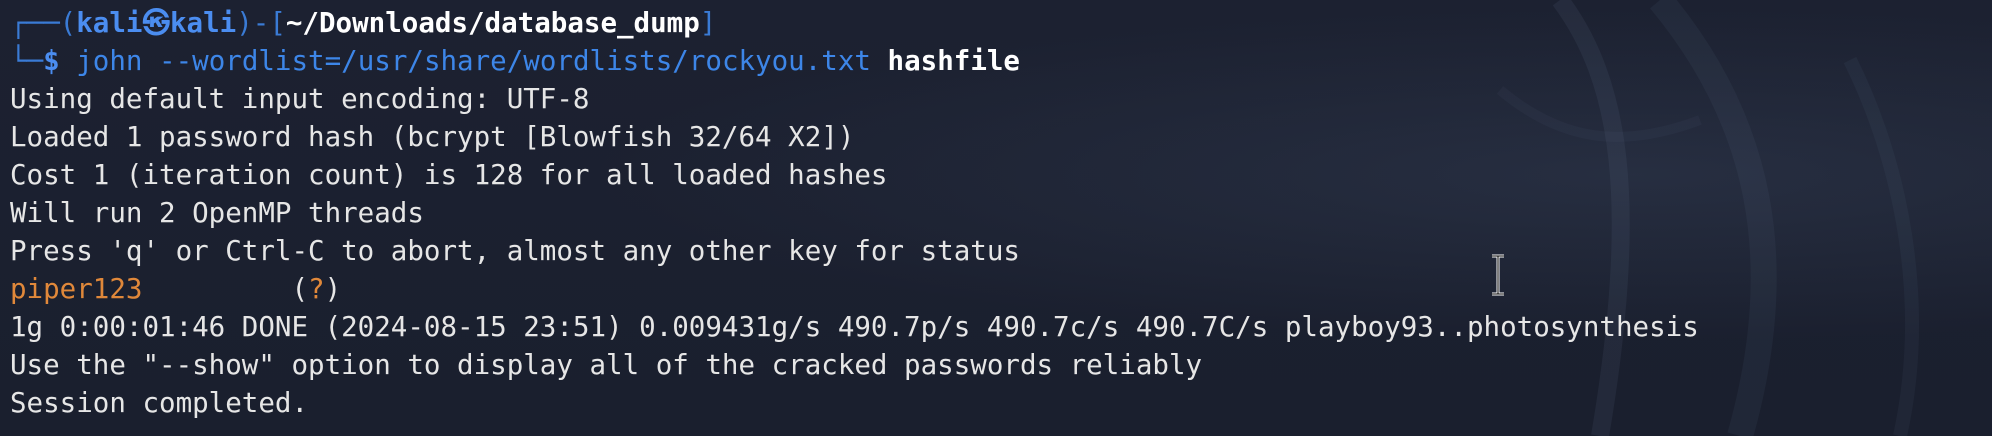 This screenshot has width=1992, height=436. I want to click on prompt-user: kali, so click(109, 23).